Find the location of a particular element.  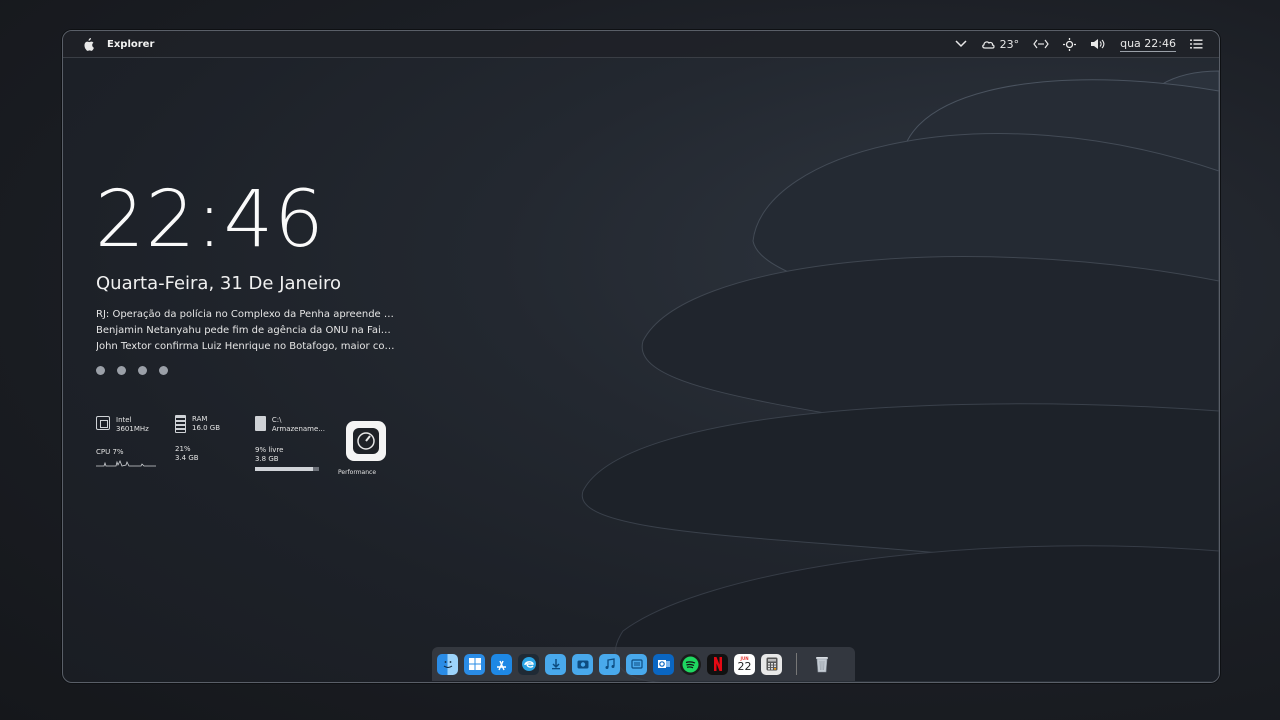

network-icon is located at coordinates (1041, 44).